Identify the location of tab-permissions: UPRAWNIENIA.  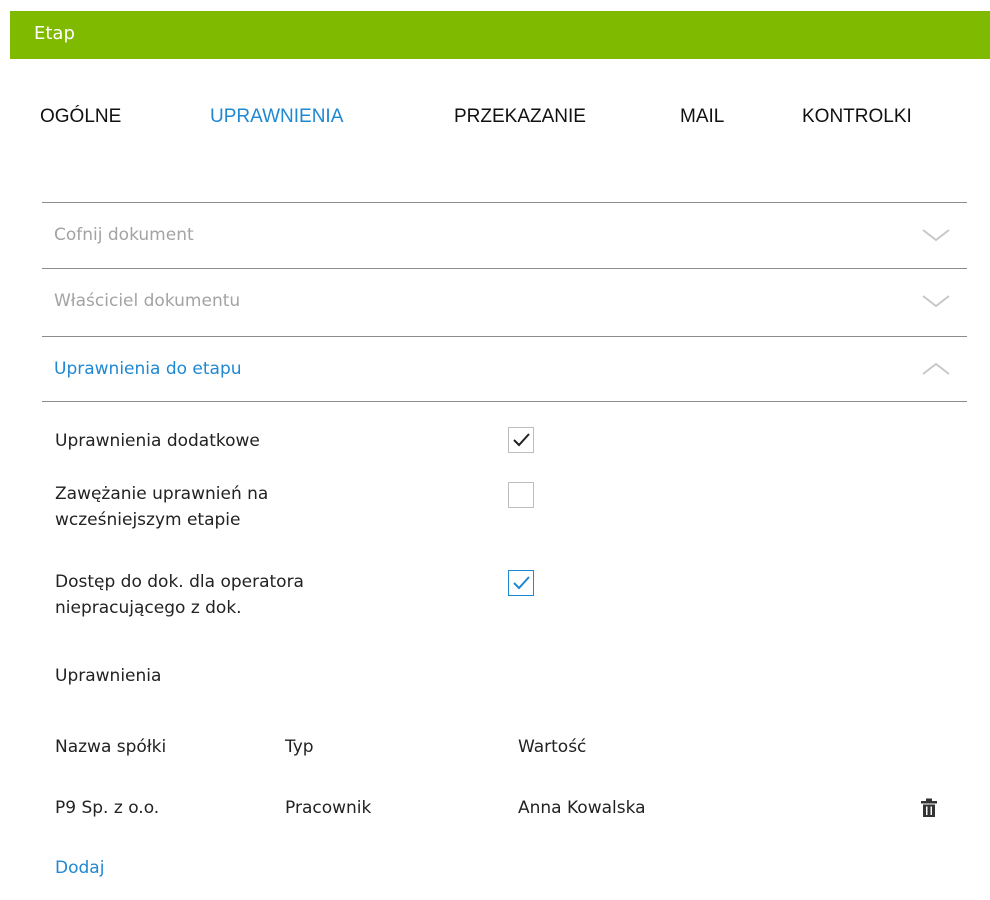
(276, 117).